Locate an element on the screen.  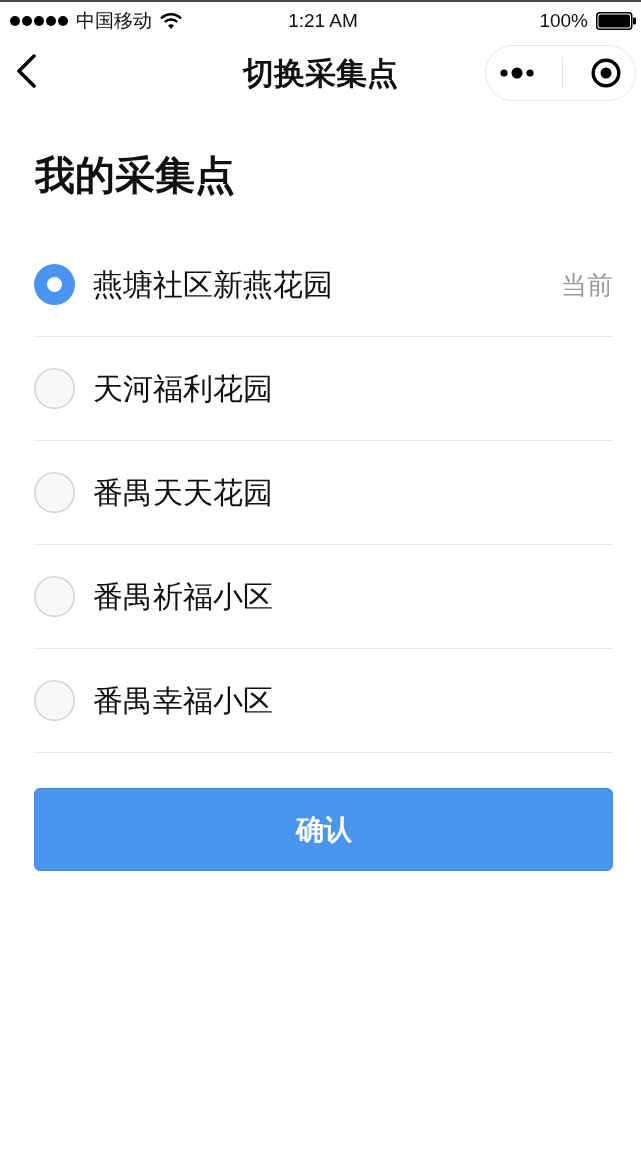
site-name: 燕塘社区新燕花园 is located at coordinates (213, 284).